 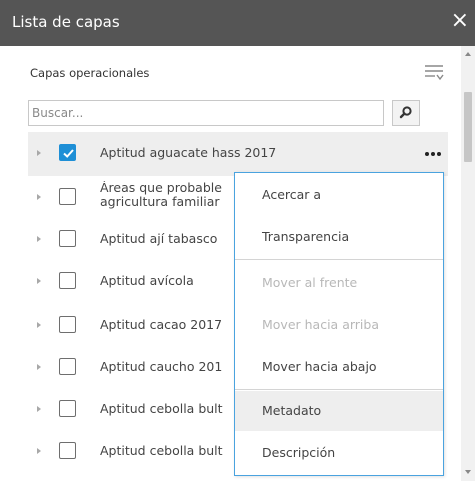 I want to click on search-input, so click(x=206, y=113).